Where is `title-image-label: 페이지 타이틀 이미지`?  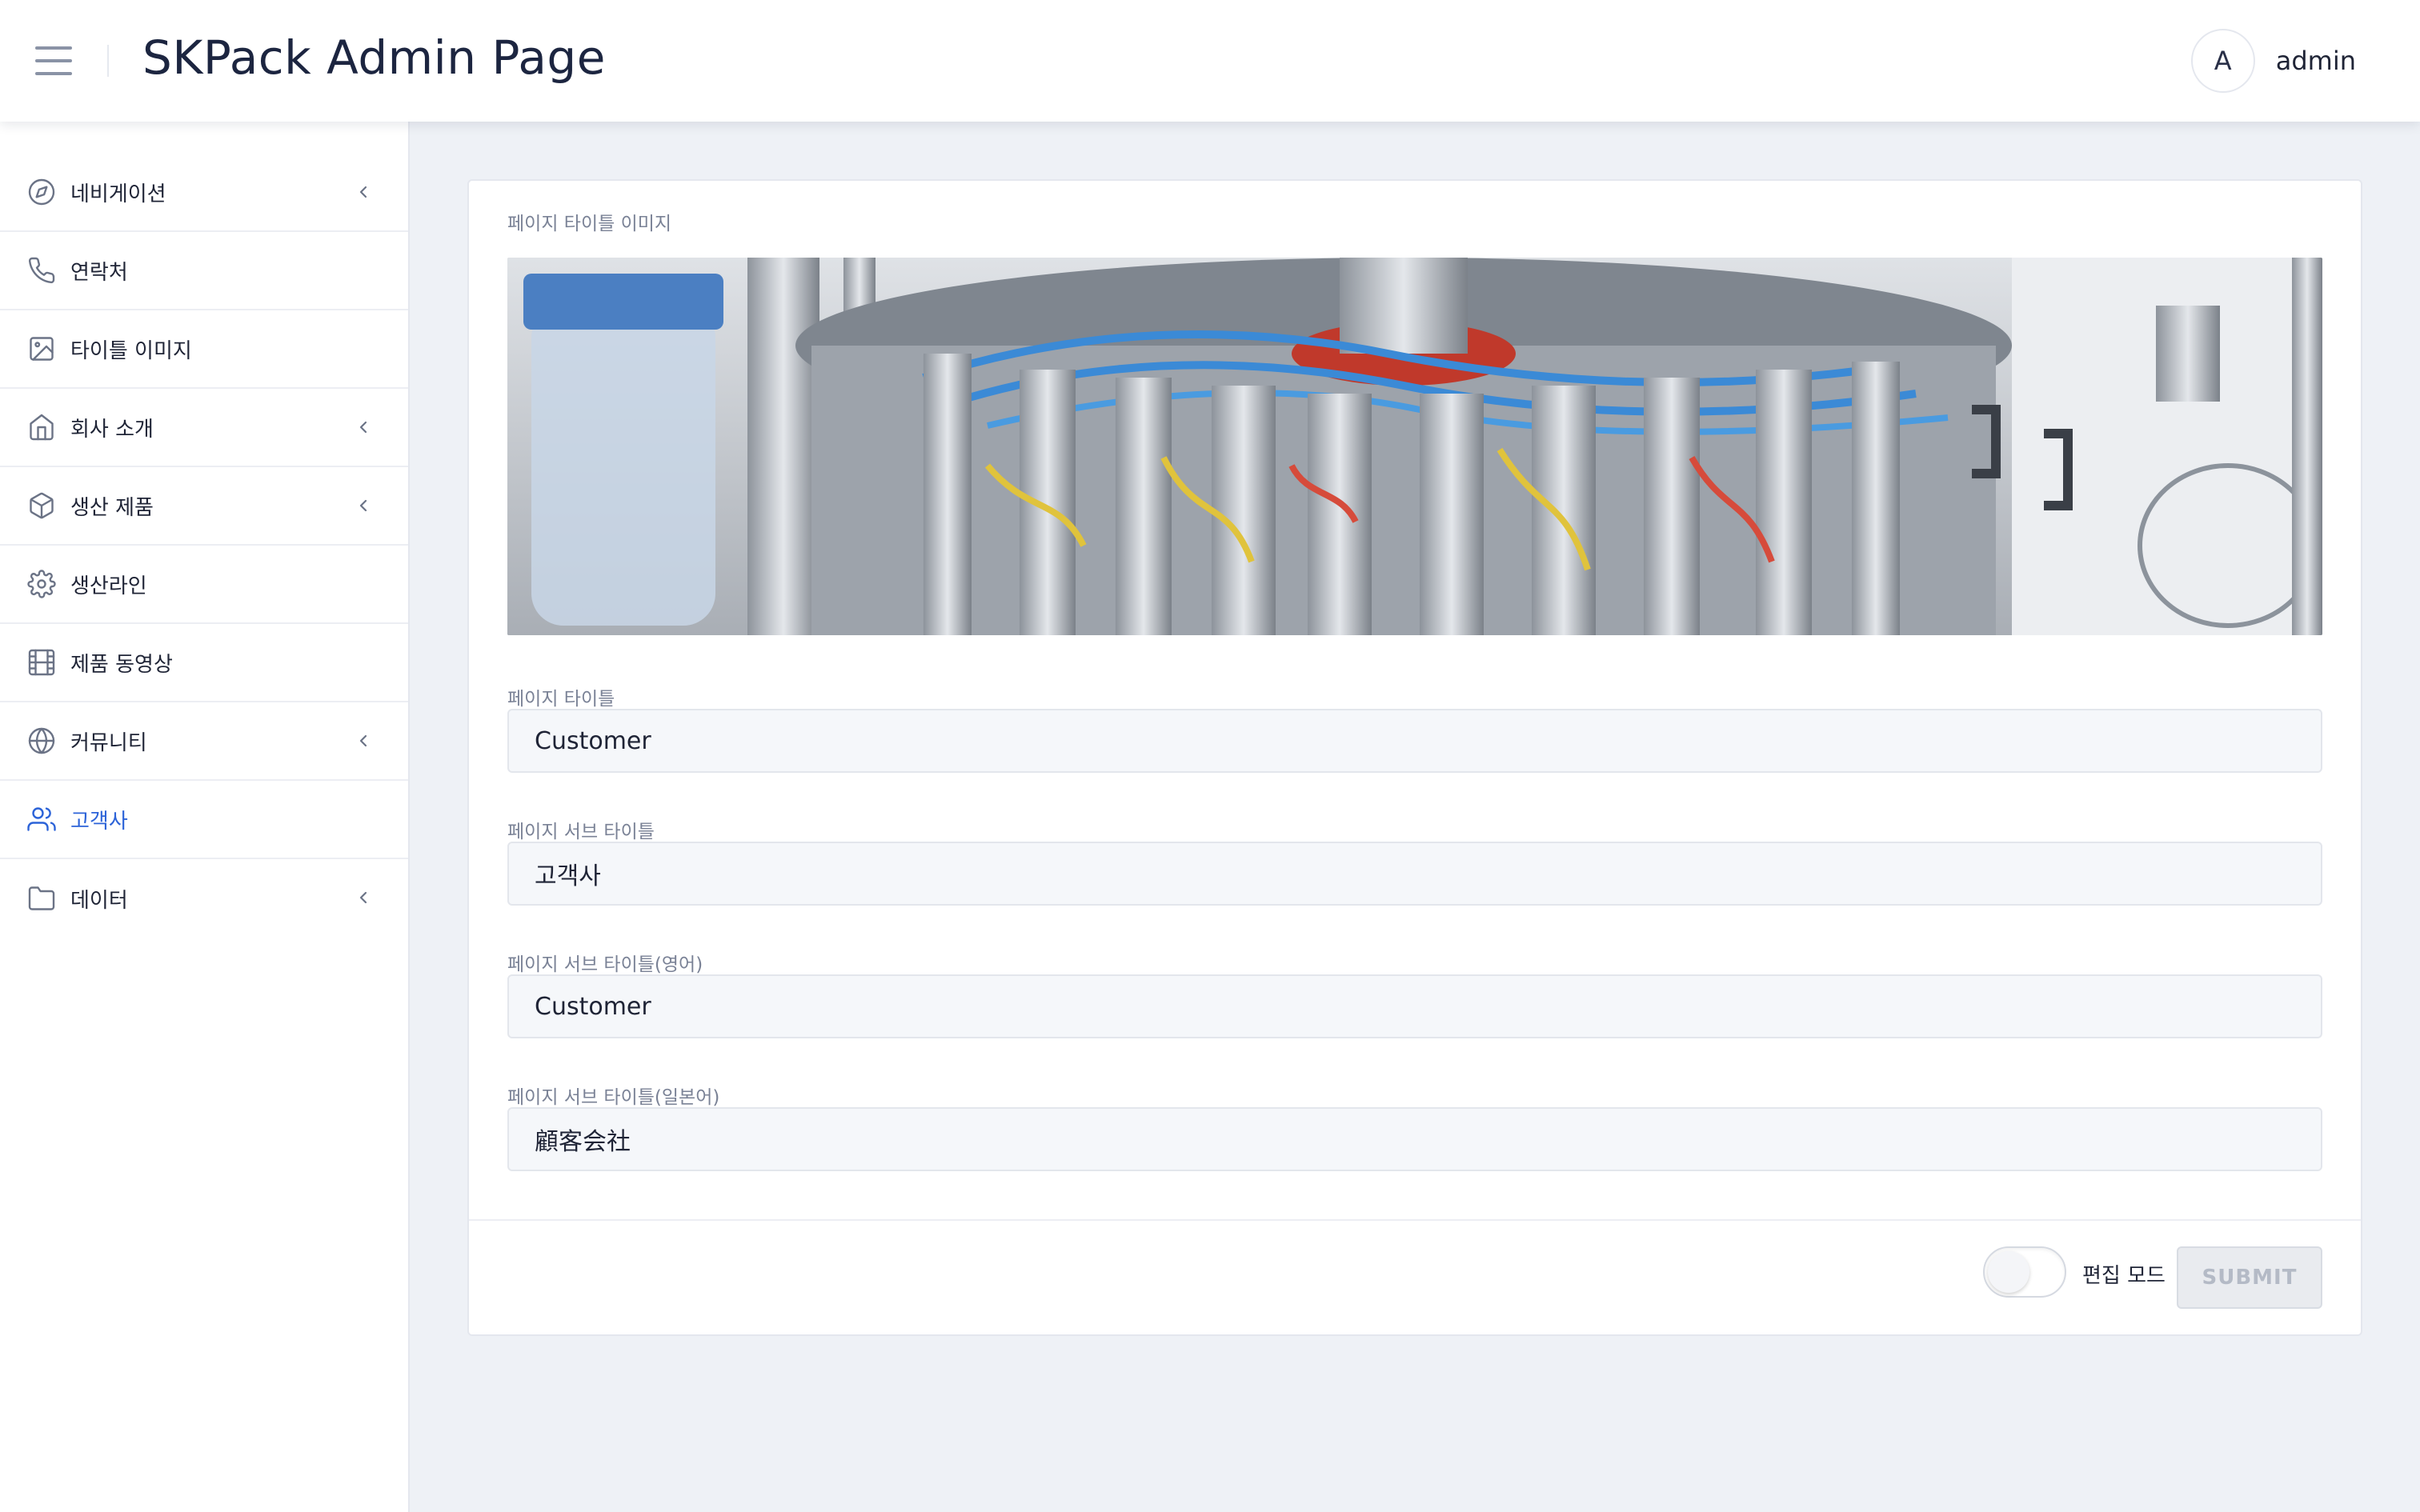 title-image-label: 페이지 타이틀 이미지 is located at coordinates (589, 224).